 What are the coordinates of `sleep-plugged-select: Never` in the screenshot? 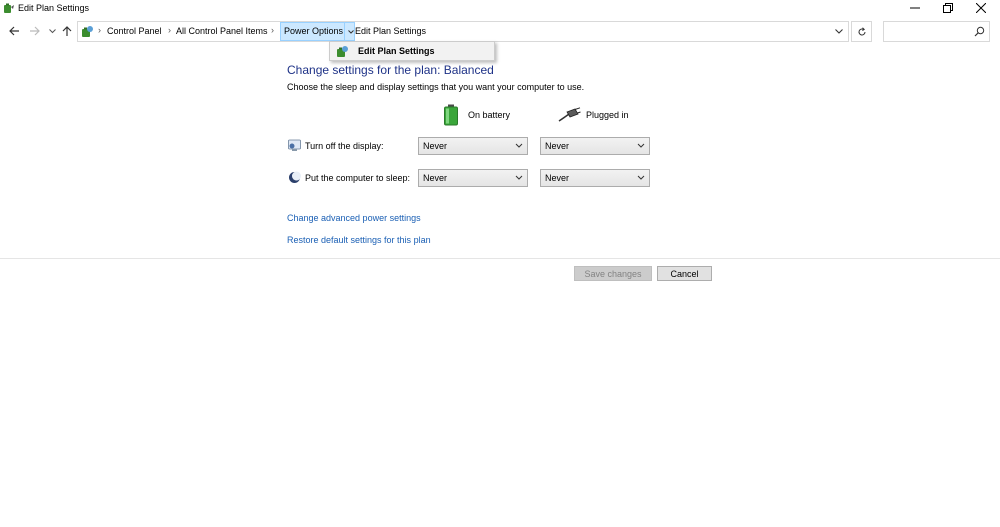 It's located at (595, 178).